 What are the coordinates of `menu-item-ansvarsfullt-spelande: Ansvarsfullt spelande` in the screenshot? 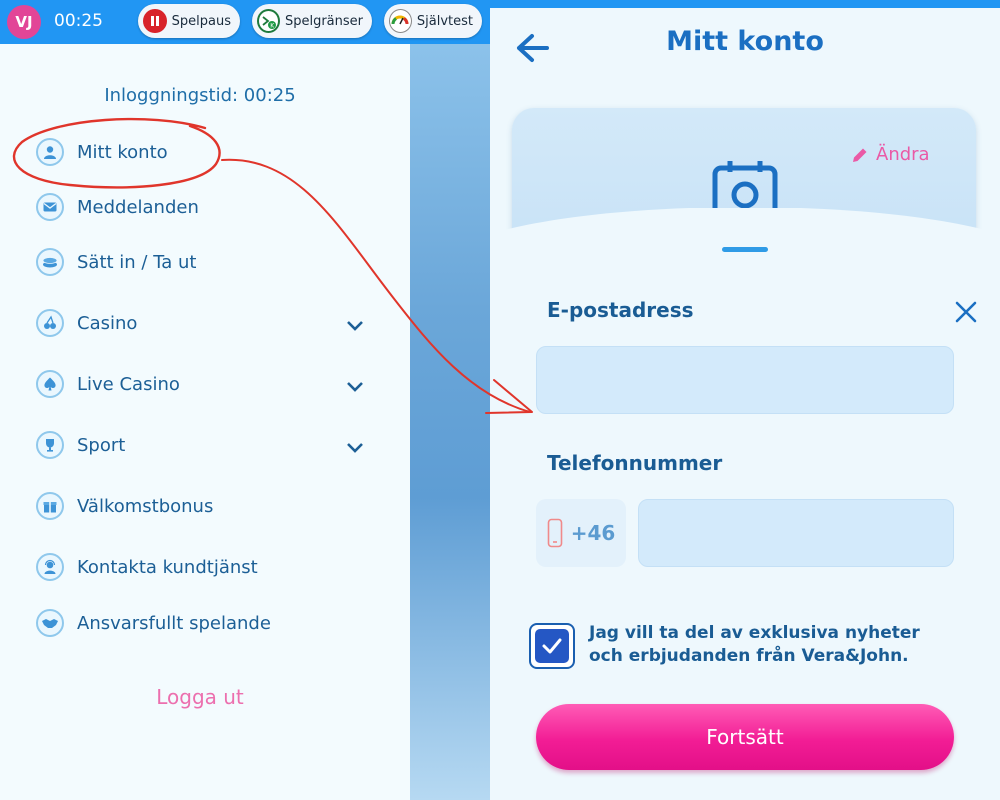 It's located at (153, 623).